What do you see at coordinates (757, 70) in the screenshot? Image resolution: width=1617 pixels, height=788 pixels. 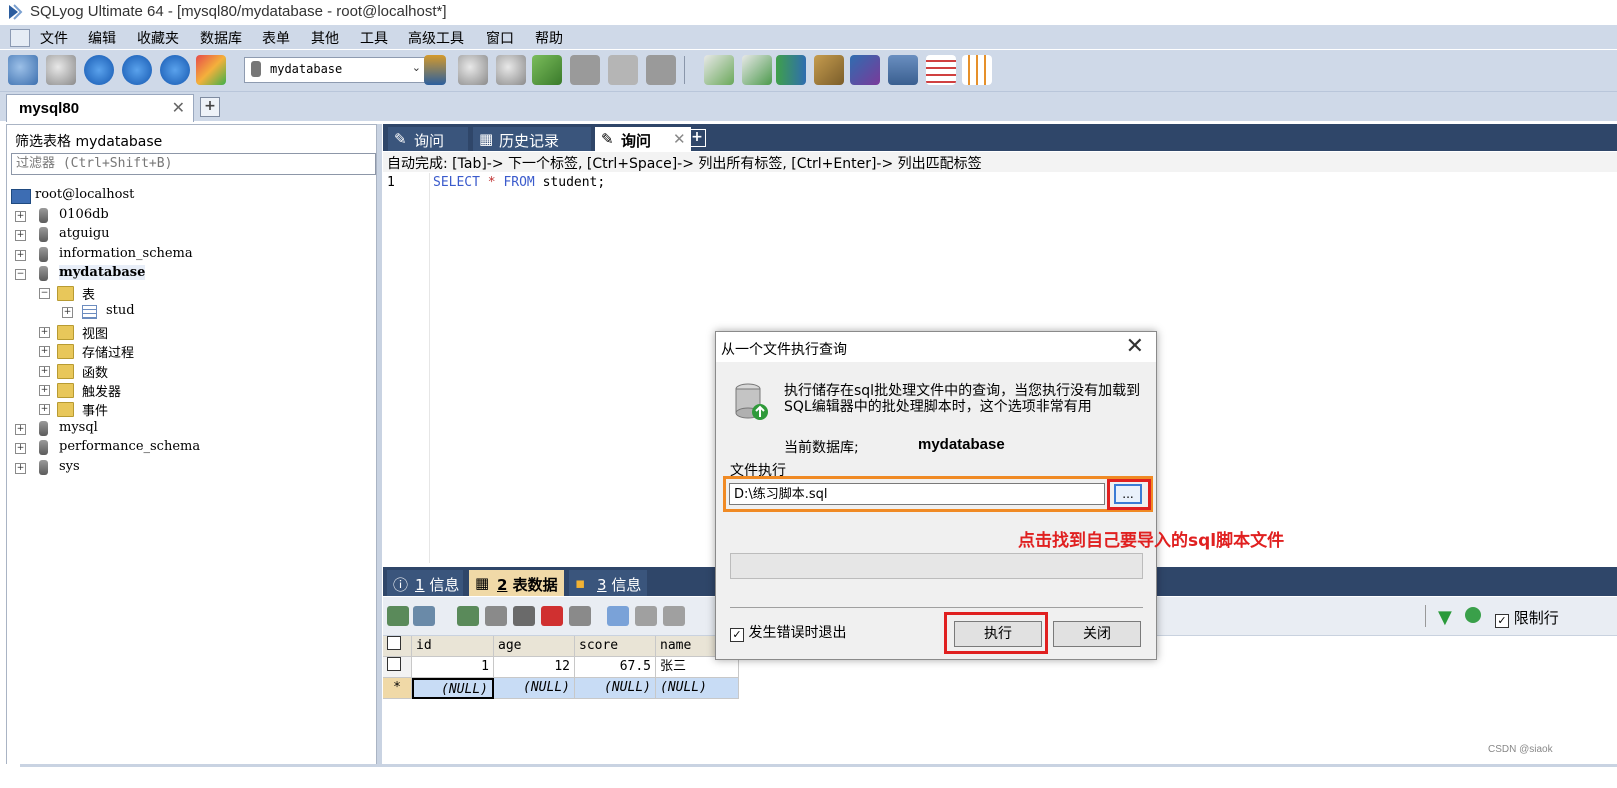 I see `data-sync-icon` at bounding box center [757, 70].